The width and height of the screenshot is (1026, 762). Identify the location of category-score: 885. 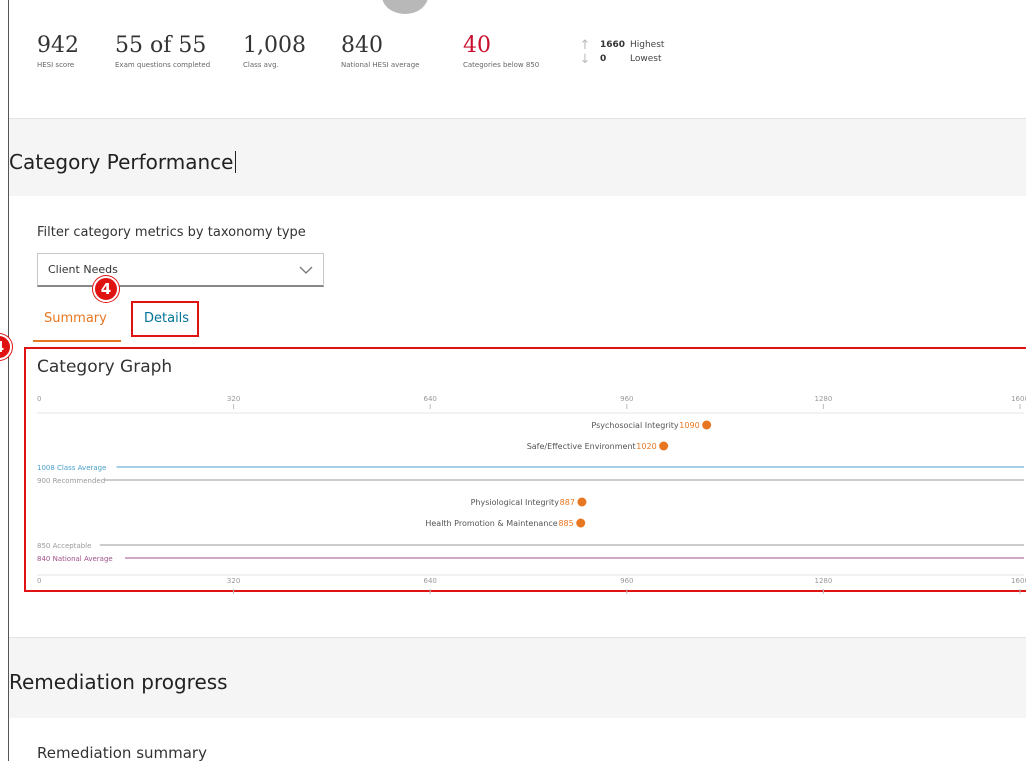
(565, 523).